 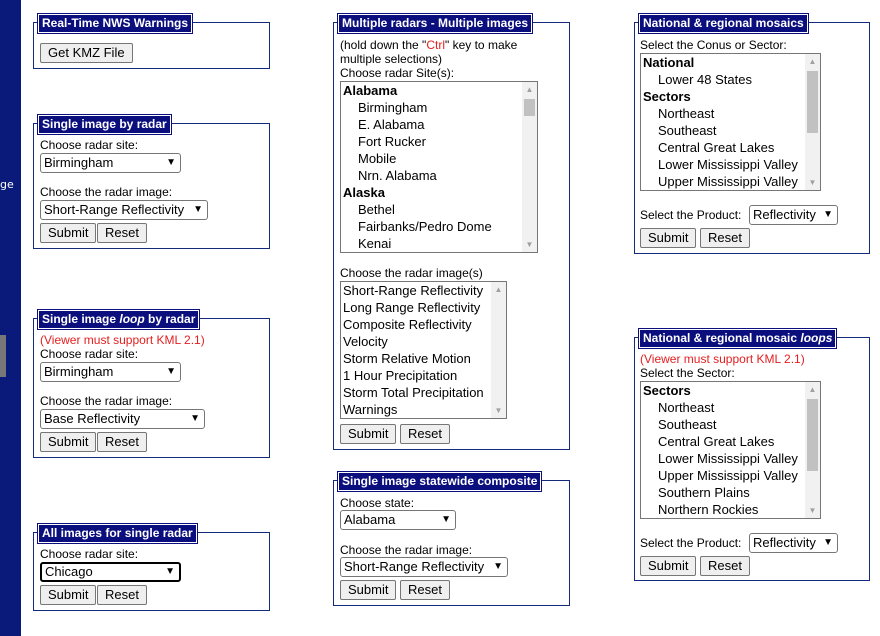 I want to click on single-image-label: Choose the radar image:, so click(x=106, y=192).